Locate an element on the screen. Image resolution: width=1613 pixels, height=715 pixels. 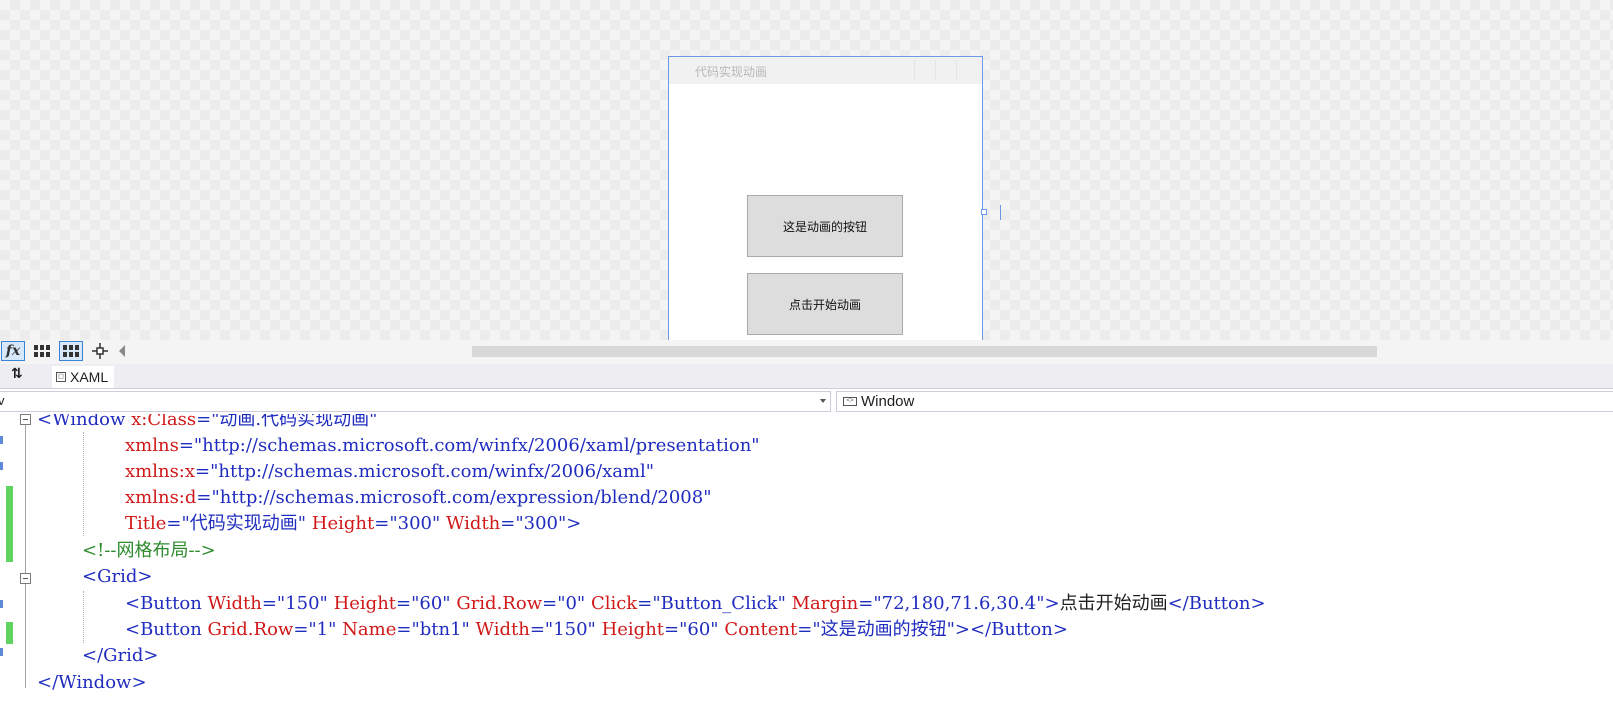
navigation-bar: v <> Window is located at coordinates (806, 402).